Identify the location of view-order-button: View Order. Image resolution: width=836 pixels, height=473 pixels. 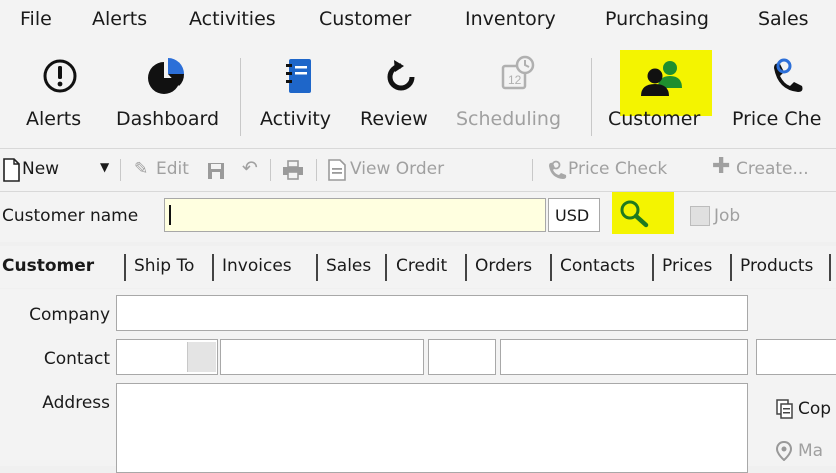
(397, 169).